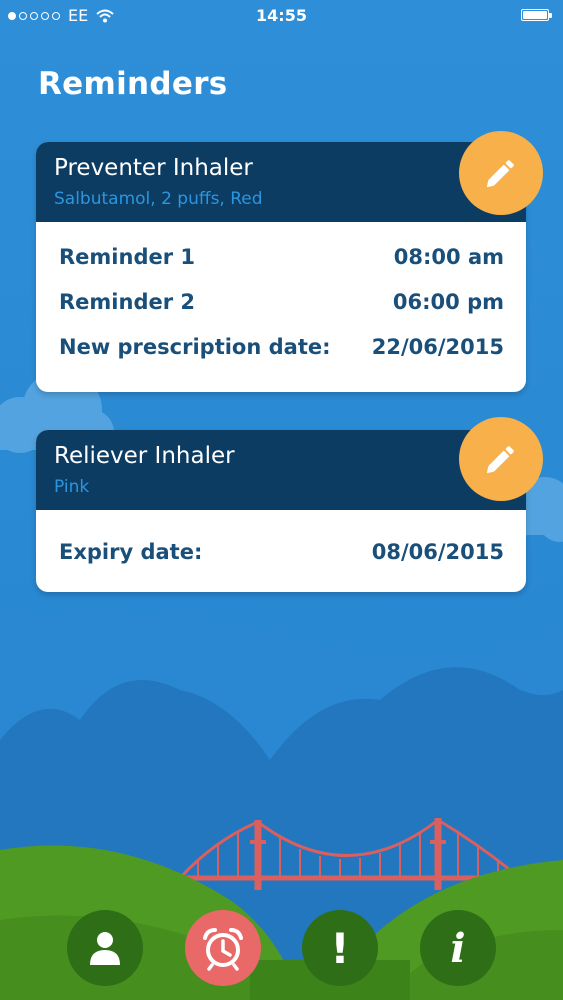 The width and height of the screenshot is (563, 1000). I want to click on alarm-clock-icon, so click(223, 949).